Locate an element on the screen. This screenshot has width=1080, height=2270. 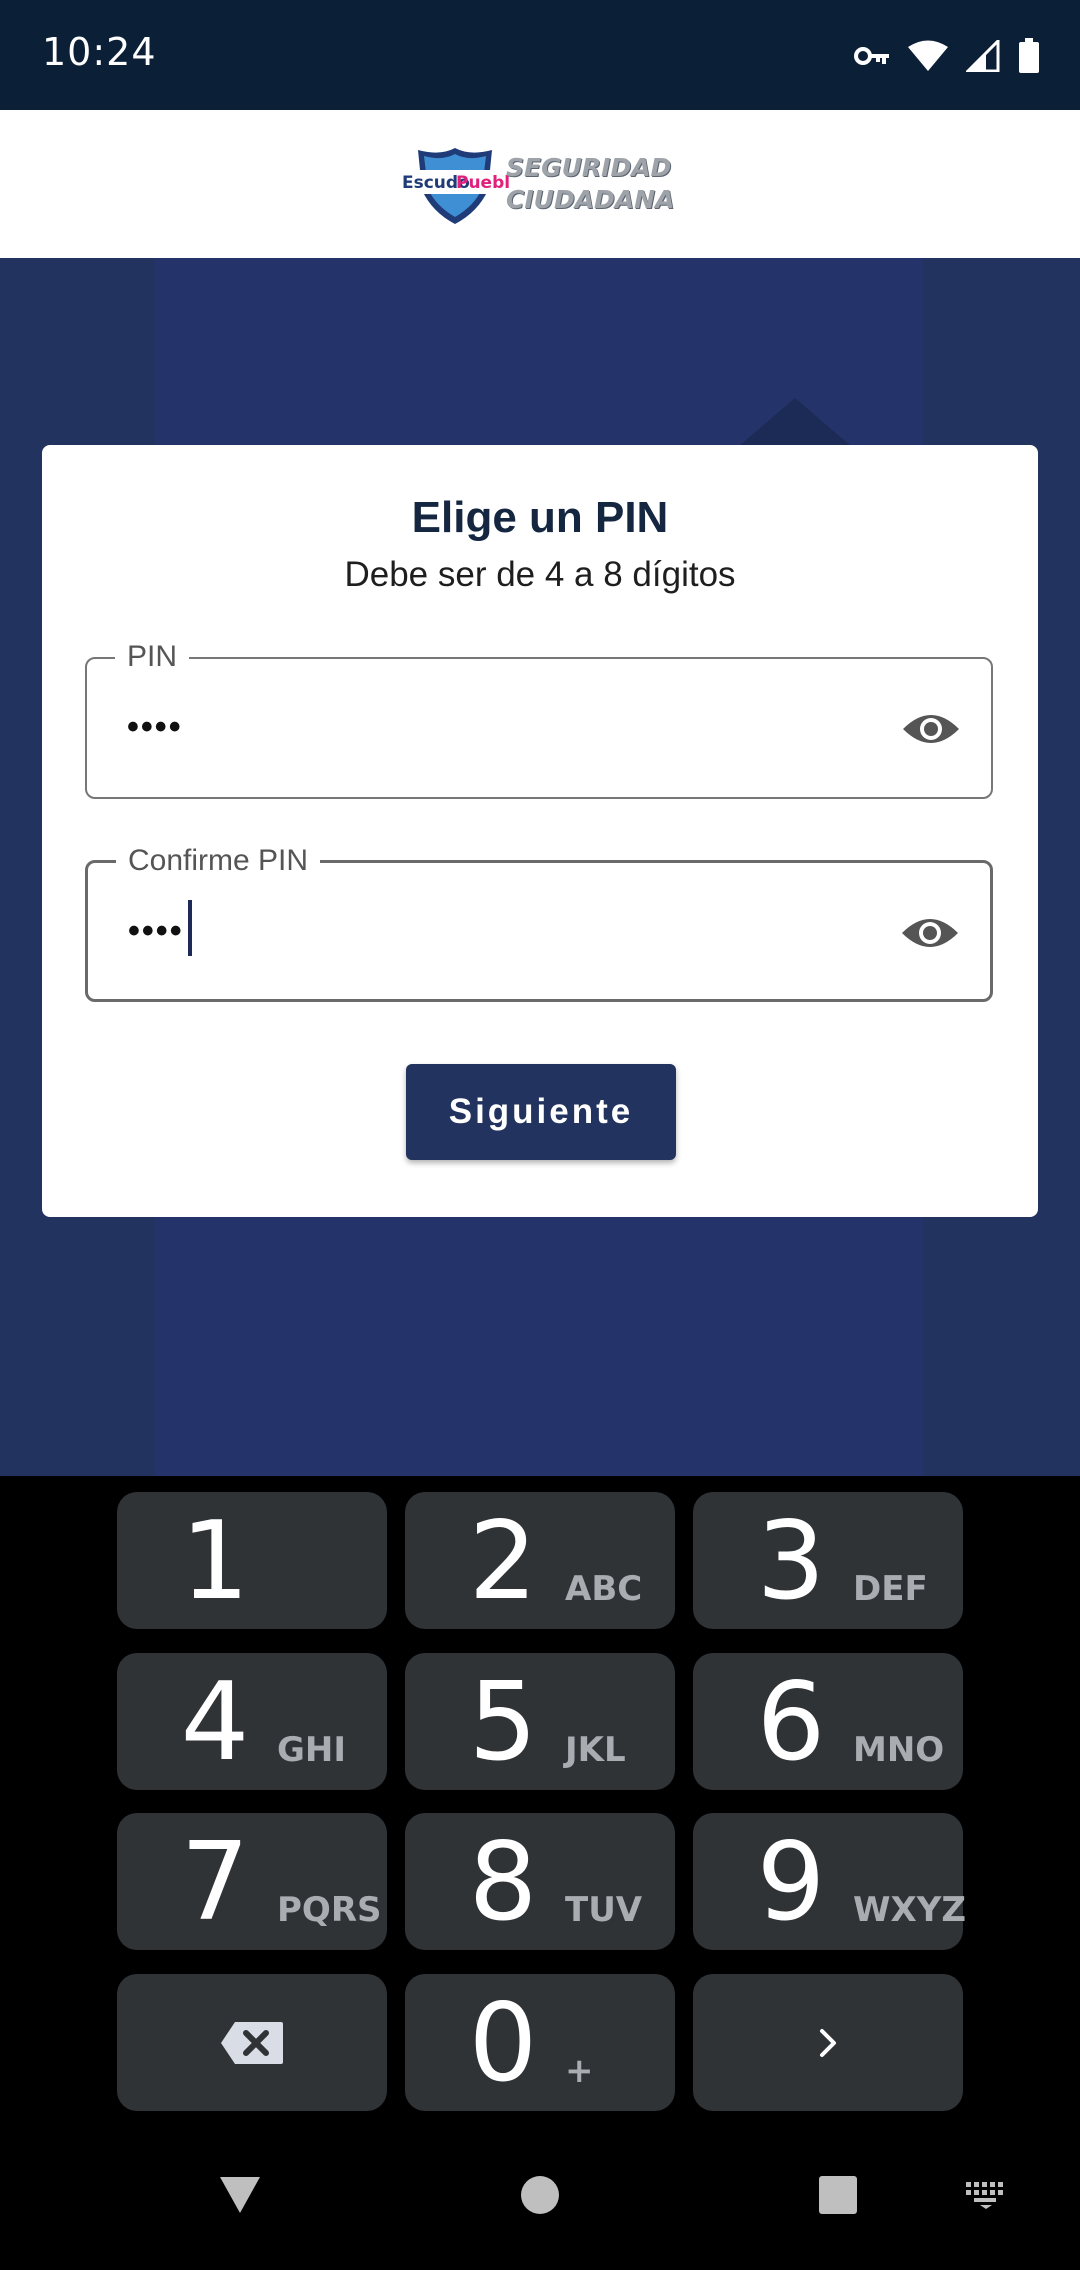
status-time: 10:24 is located at coordinates (99, 52).